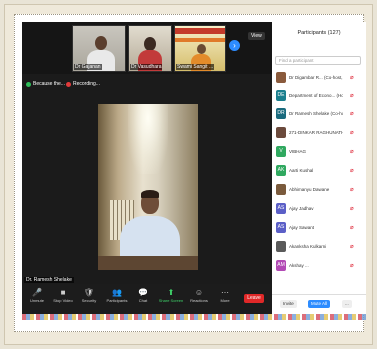 The width and height of the screenshot is (377, 349). I want to click on avatar: DE, so click(281, 95).